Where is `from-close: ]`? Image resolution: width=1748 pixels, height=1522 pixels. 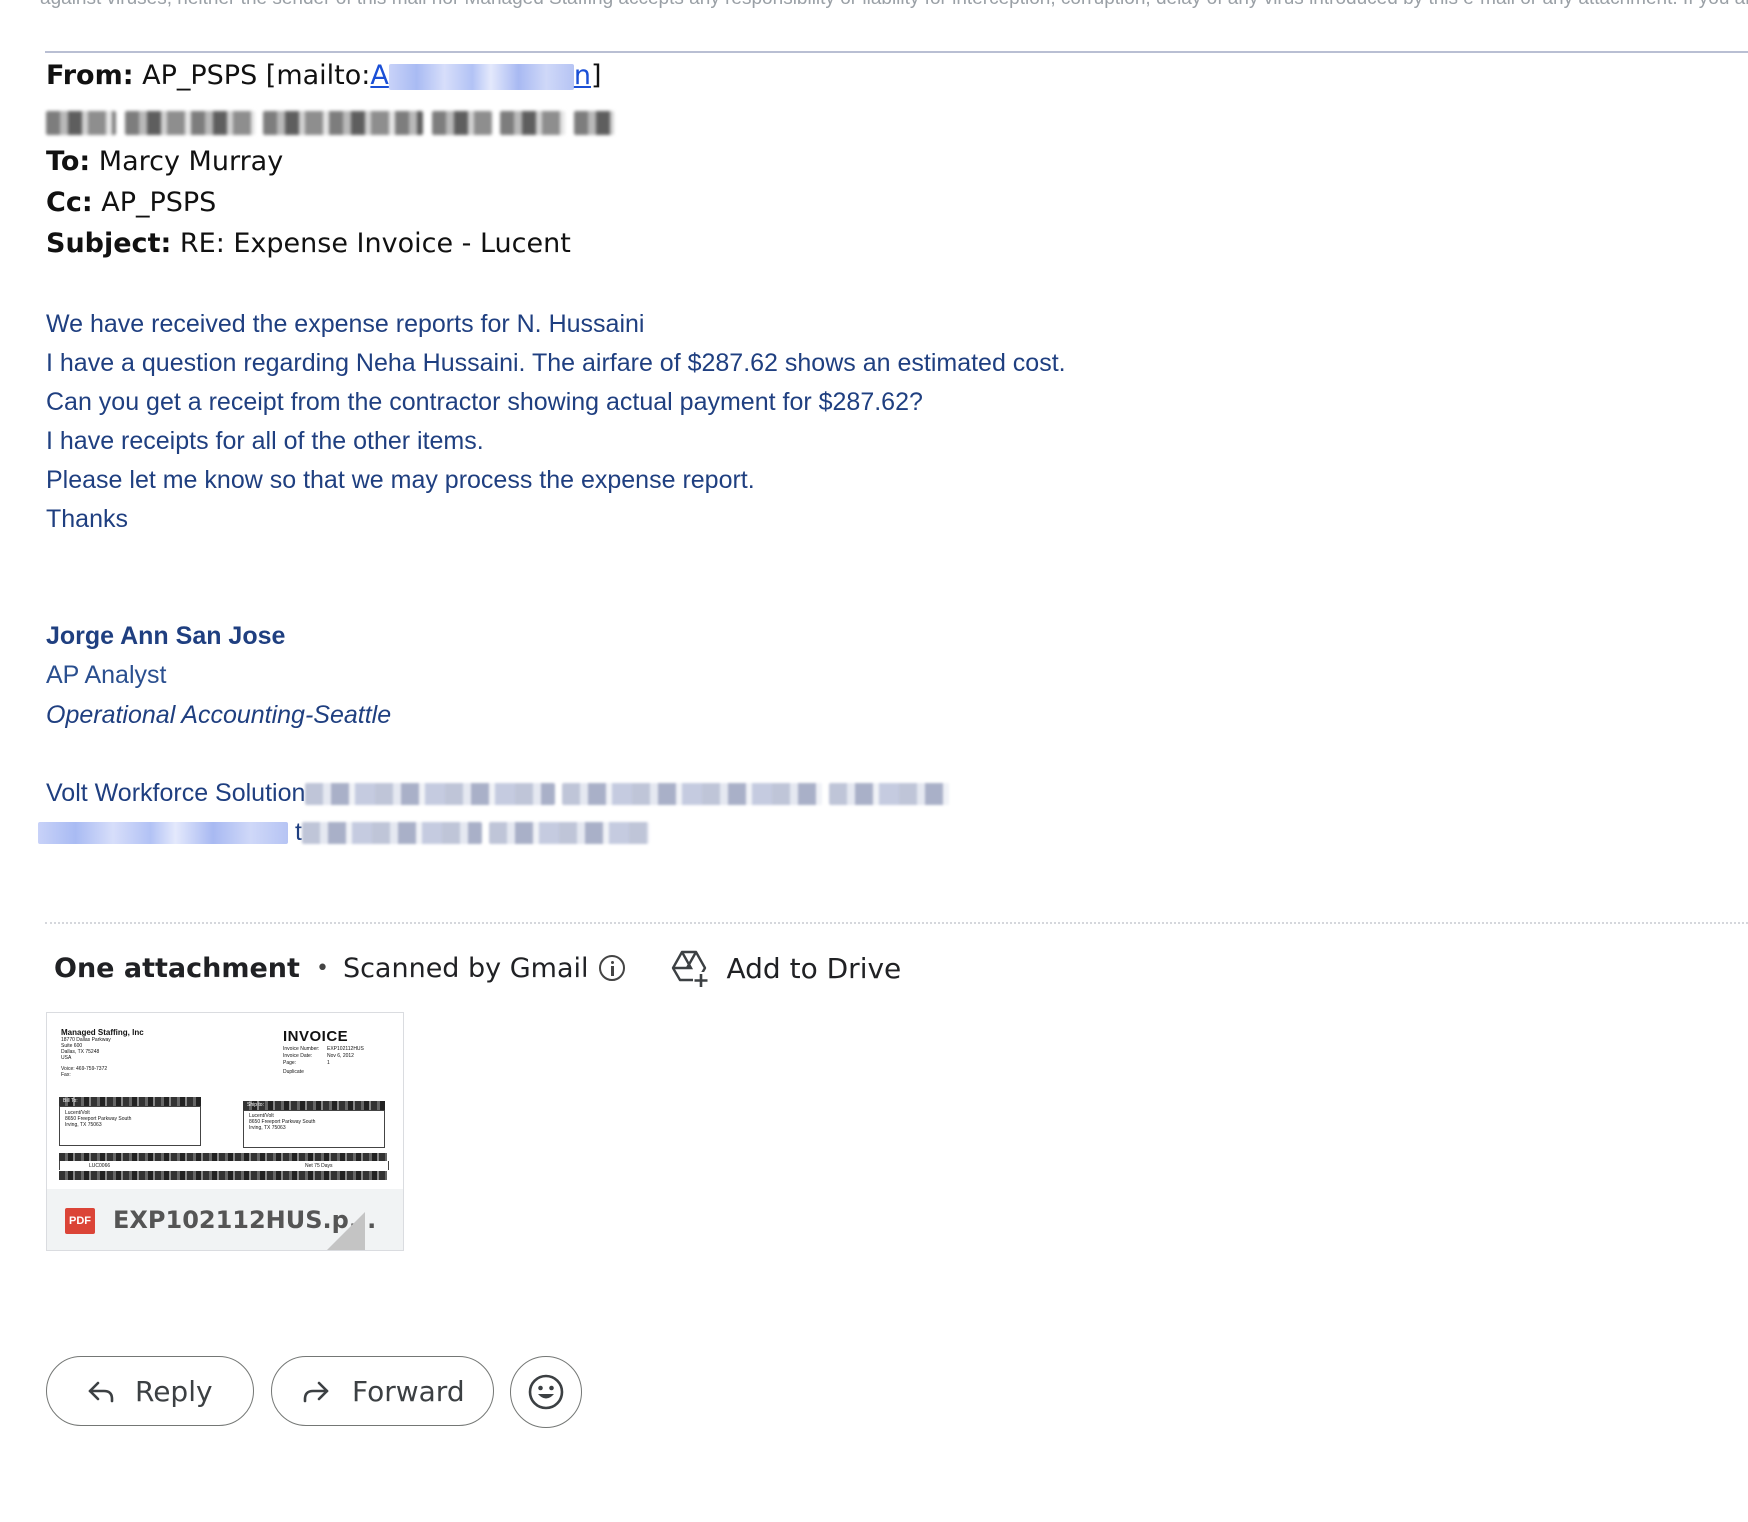
from-close: ] is located at coordinates (596, 75).